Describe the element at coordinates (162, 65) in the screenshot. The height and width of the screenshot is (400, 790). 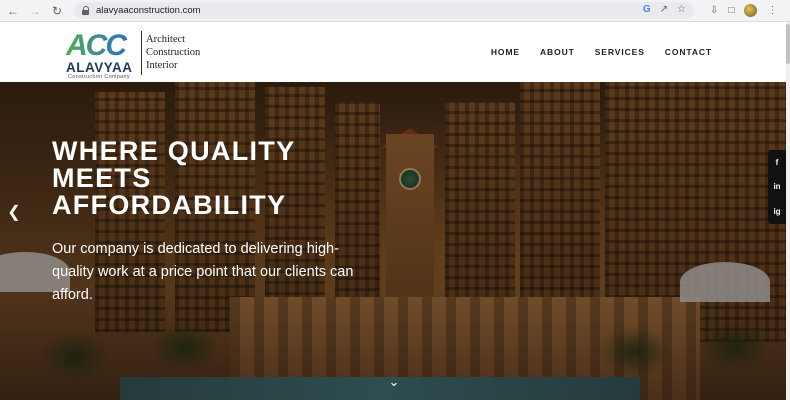
I see `tagline-interior: Interior` at that location.